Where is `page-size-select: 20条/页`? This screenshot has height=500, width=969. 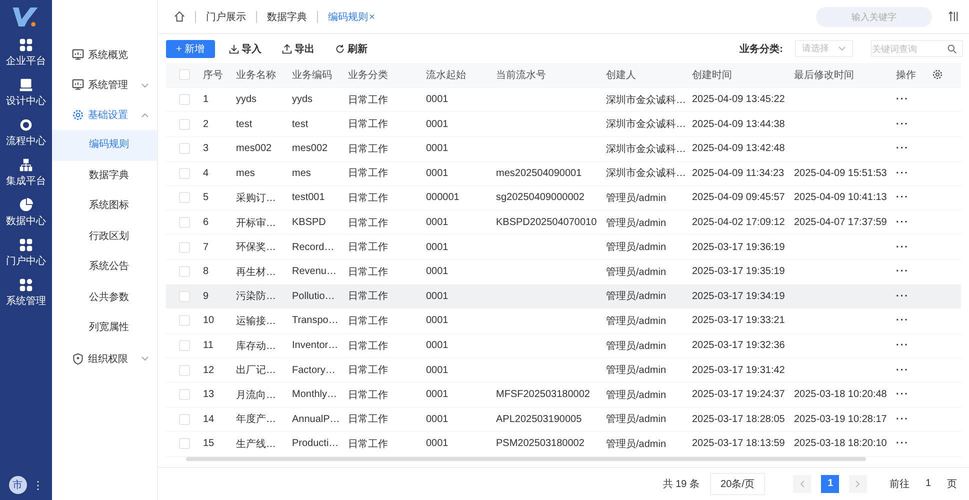
page-size-select: 20条/页 is located at coordinates (738, 483).